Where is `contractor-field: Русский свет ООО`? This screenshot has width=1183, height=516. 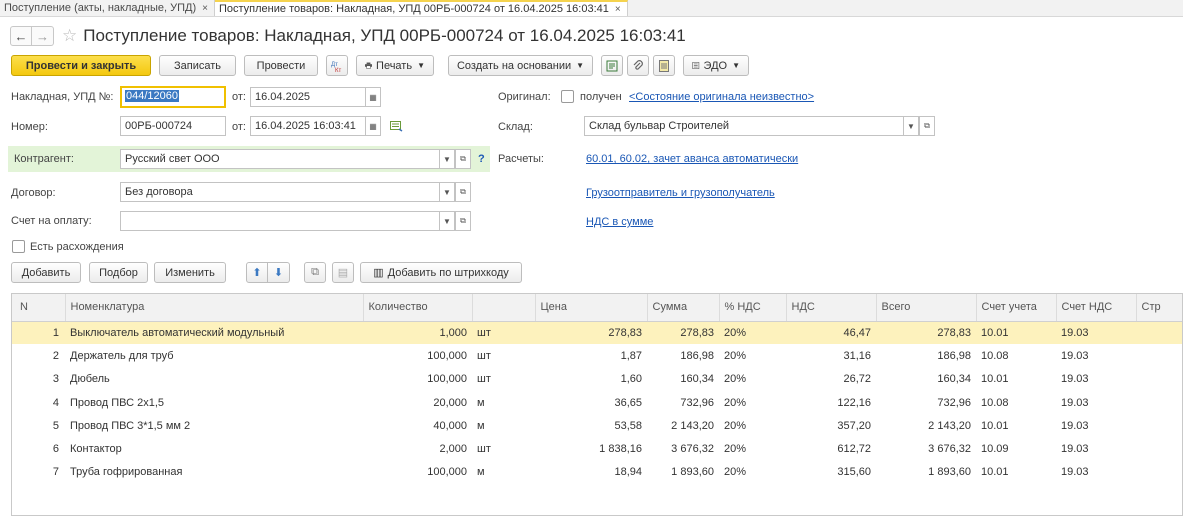
contractor-field: Русский свет ООО is located at coordinates (280, 159).